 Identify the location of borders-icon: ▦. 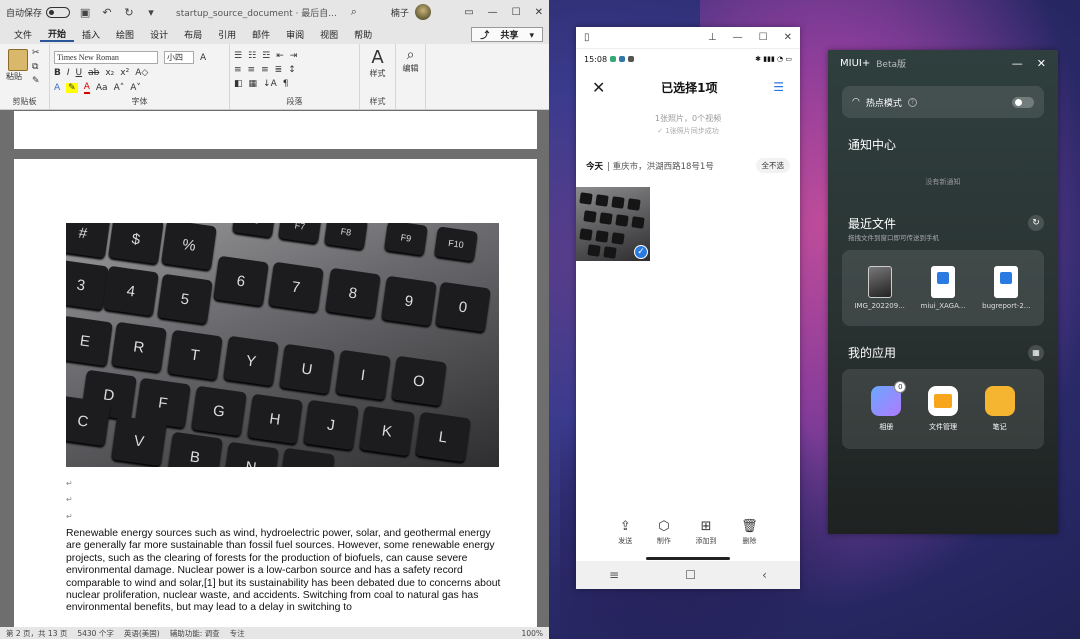
(253, 84).